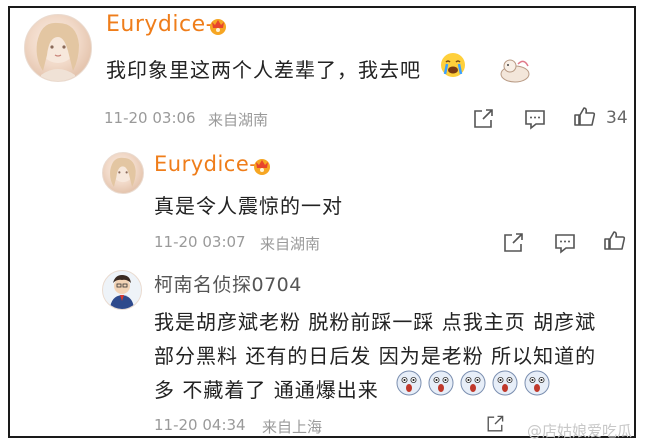 The image size is (650, 447). Describe the element at coordinates (150, 118) in the screenshot. I see `comment-time: 11-20 03:06` at that location.